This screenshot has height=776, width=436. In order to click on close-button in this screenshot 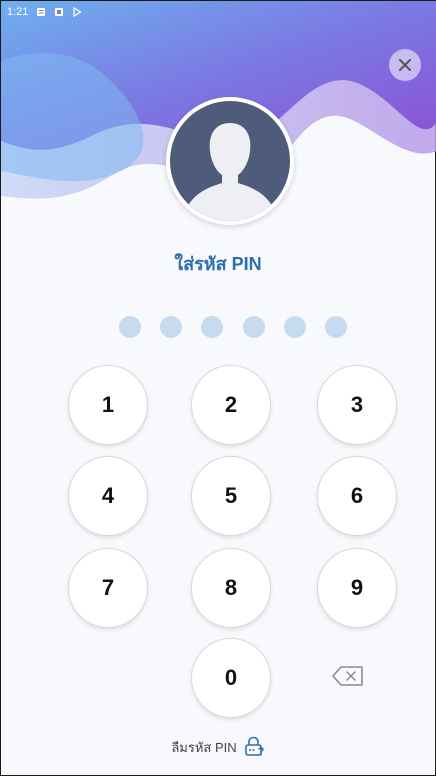, I will do `click(405, 65)`.